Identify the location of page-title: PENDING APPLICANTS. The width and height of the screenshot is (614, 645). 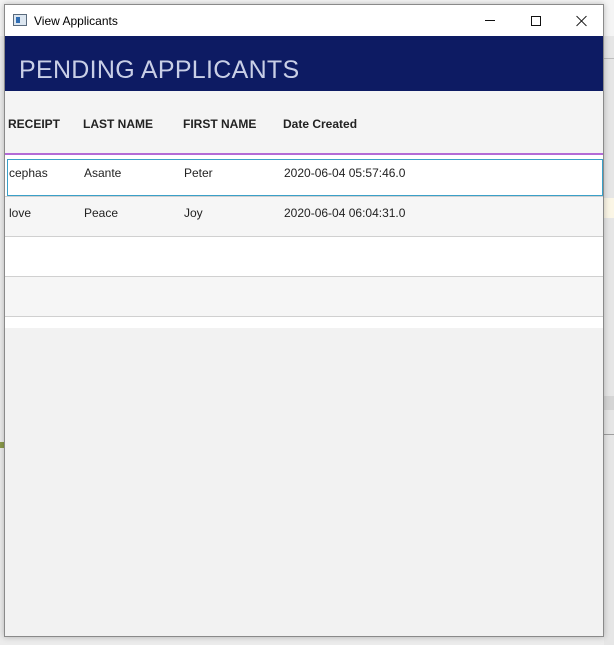
(159, 70).